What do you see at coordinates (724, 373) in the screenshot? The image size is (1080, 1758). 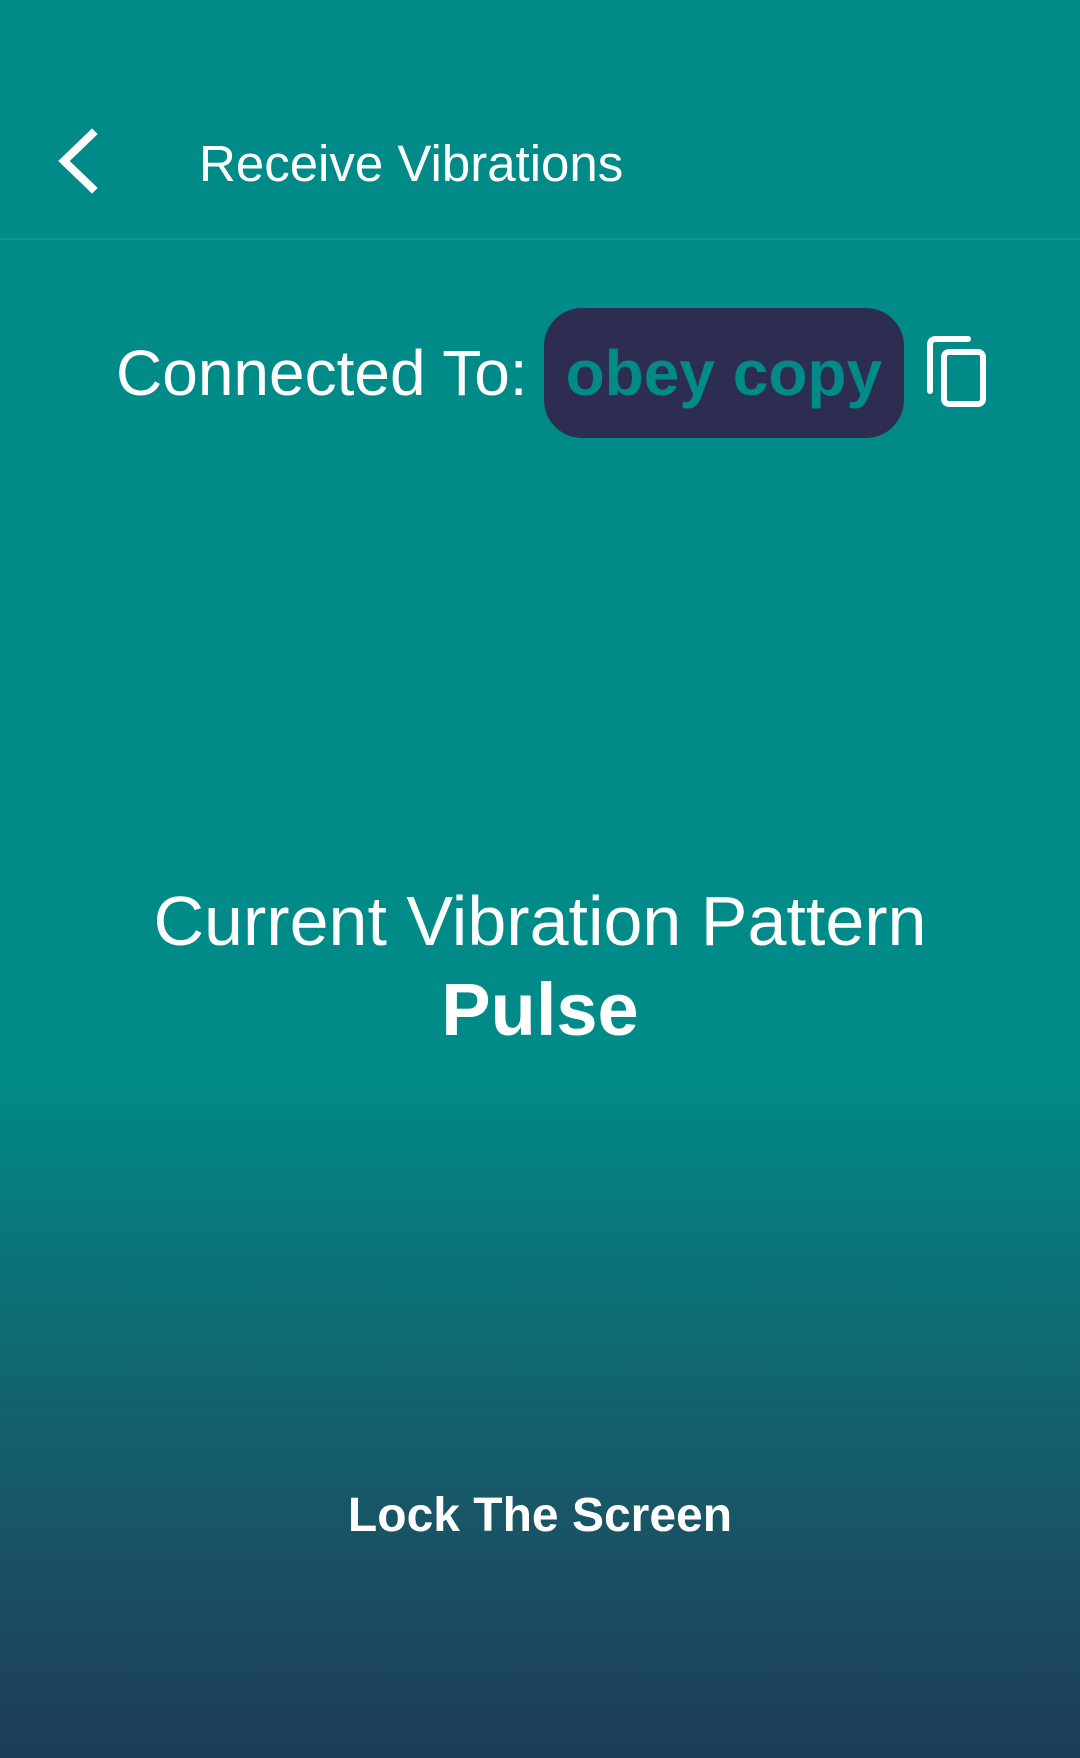 I see `device-name-chip: obey copy` at bounding box center [724, 373].